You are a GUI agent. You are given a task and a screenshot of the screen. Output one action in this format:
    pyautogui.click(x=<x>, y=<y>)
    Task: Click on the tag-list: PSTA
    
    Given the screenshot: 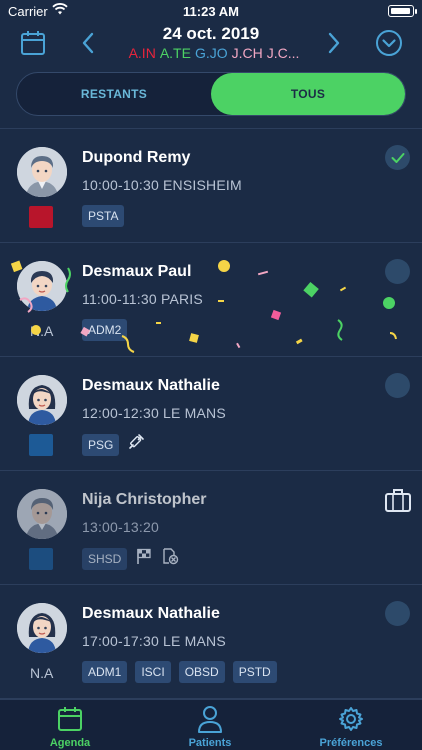 What is the action you would take?
    pyautogui.click(x=103, y=216)
    